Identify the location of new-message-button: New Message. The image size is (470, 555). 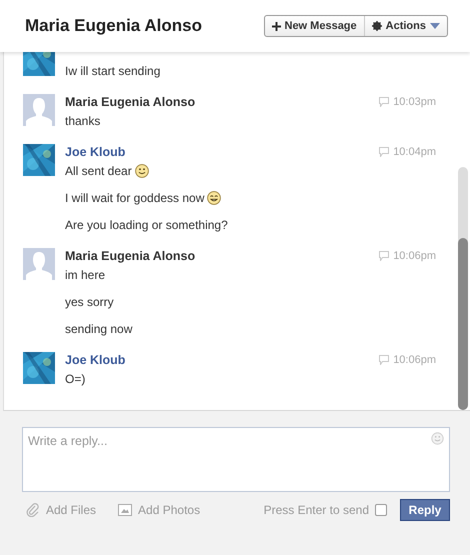
(314, 26).